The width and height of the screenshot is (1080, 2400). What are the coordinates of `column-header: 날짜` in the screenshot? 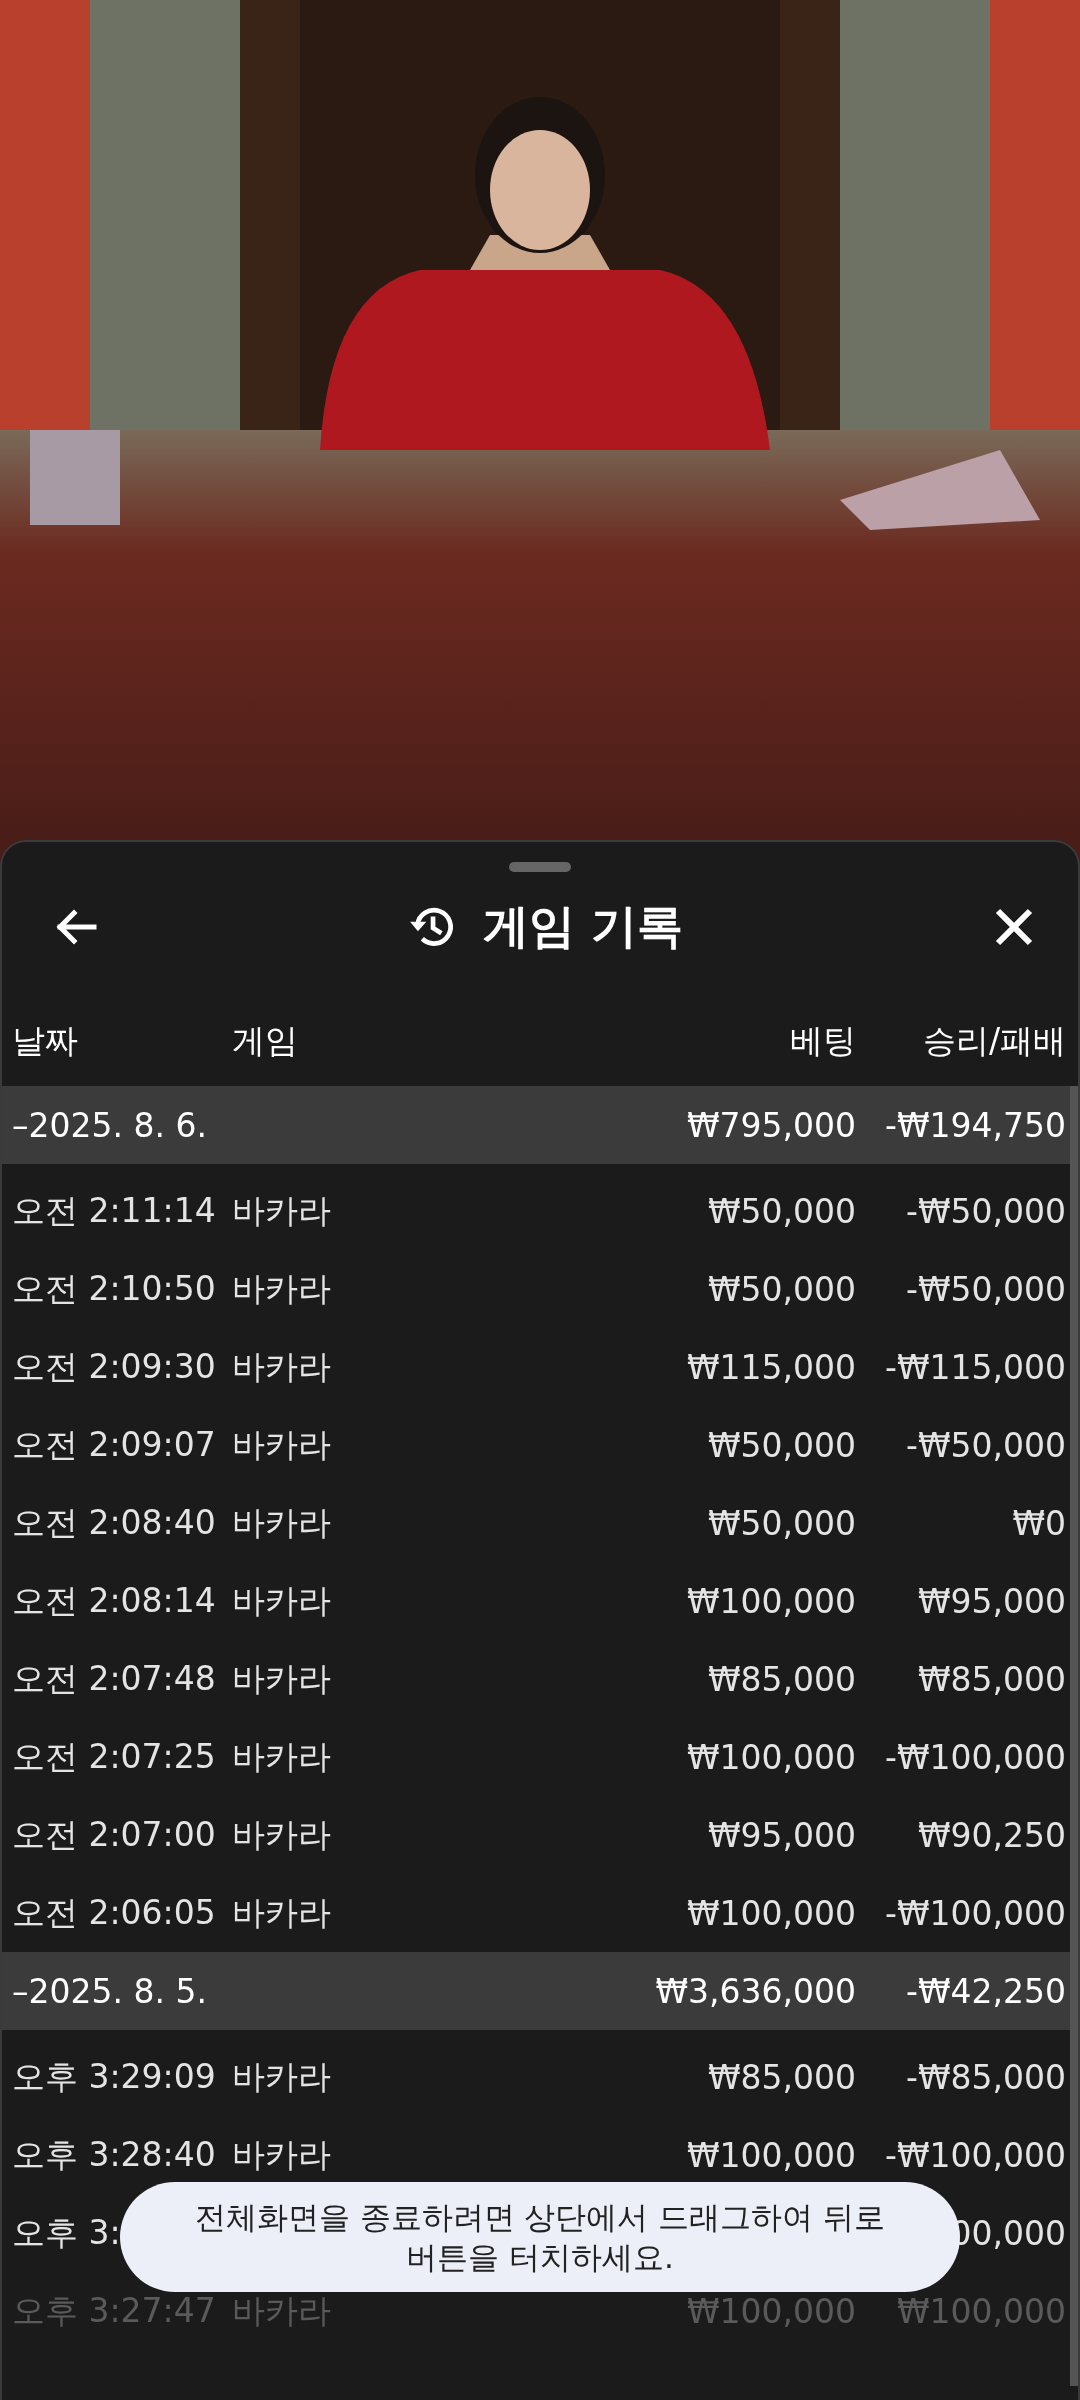 It's located at (45, 1040).